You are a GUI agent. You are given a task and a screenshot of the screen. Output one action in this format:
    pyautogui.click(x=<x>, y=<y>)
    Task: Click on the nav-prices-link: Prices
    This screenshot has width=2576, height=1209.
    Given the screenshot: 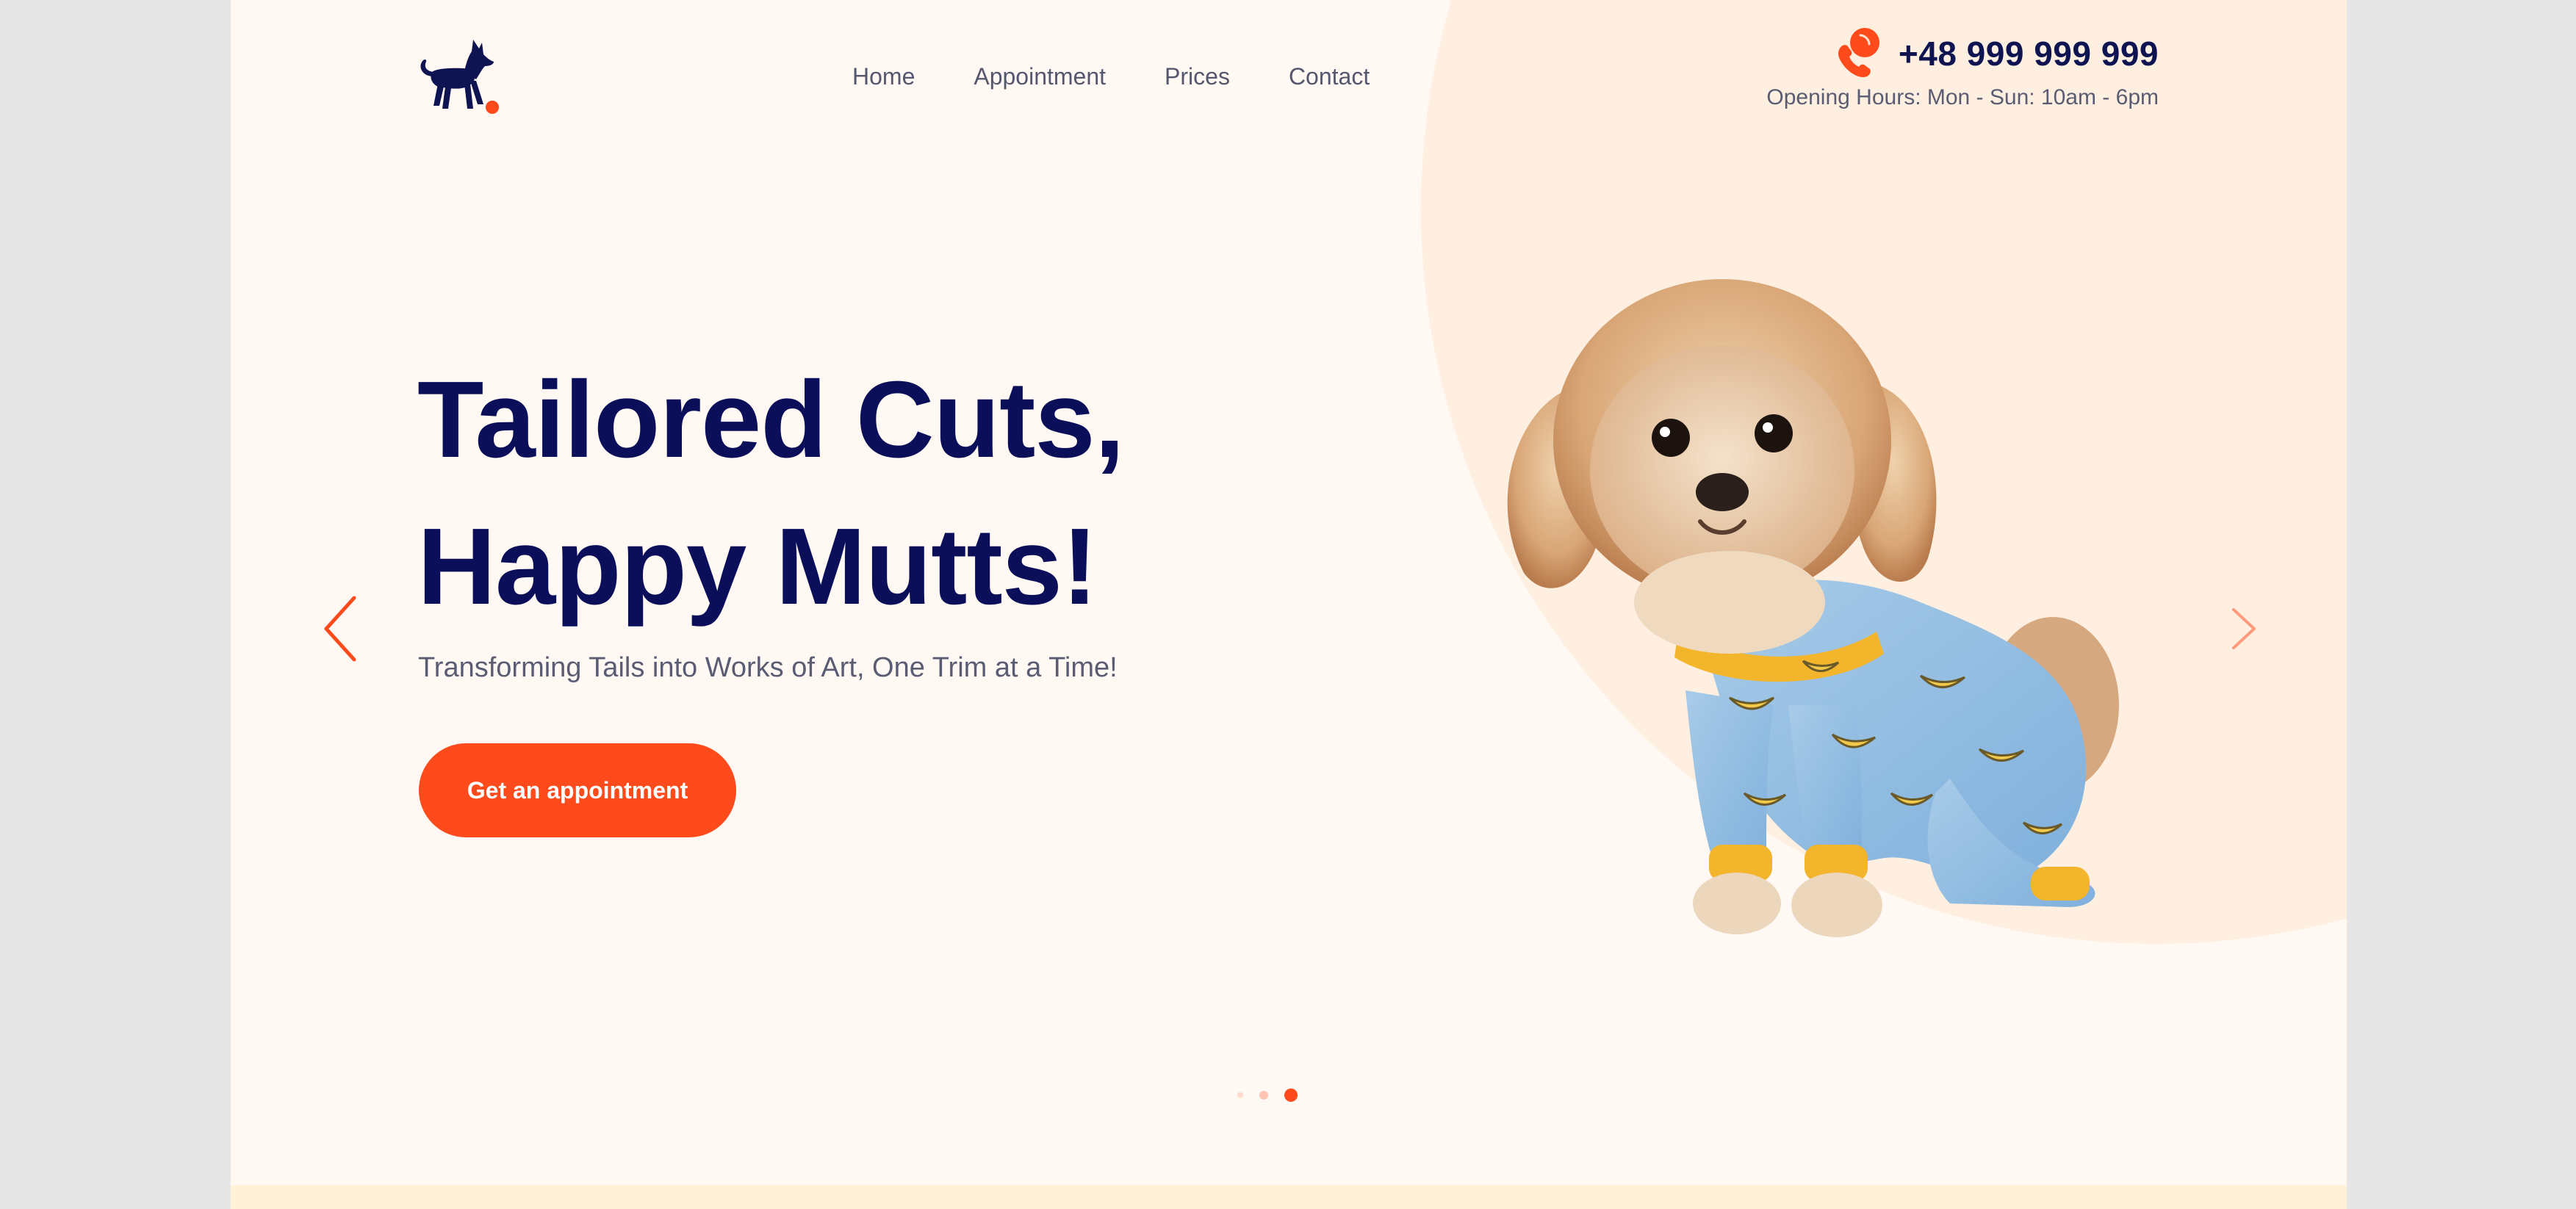 What is the action you would take?
    pyautogui.click(x=1197, y=76)
    